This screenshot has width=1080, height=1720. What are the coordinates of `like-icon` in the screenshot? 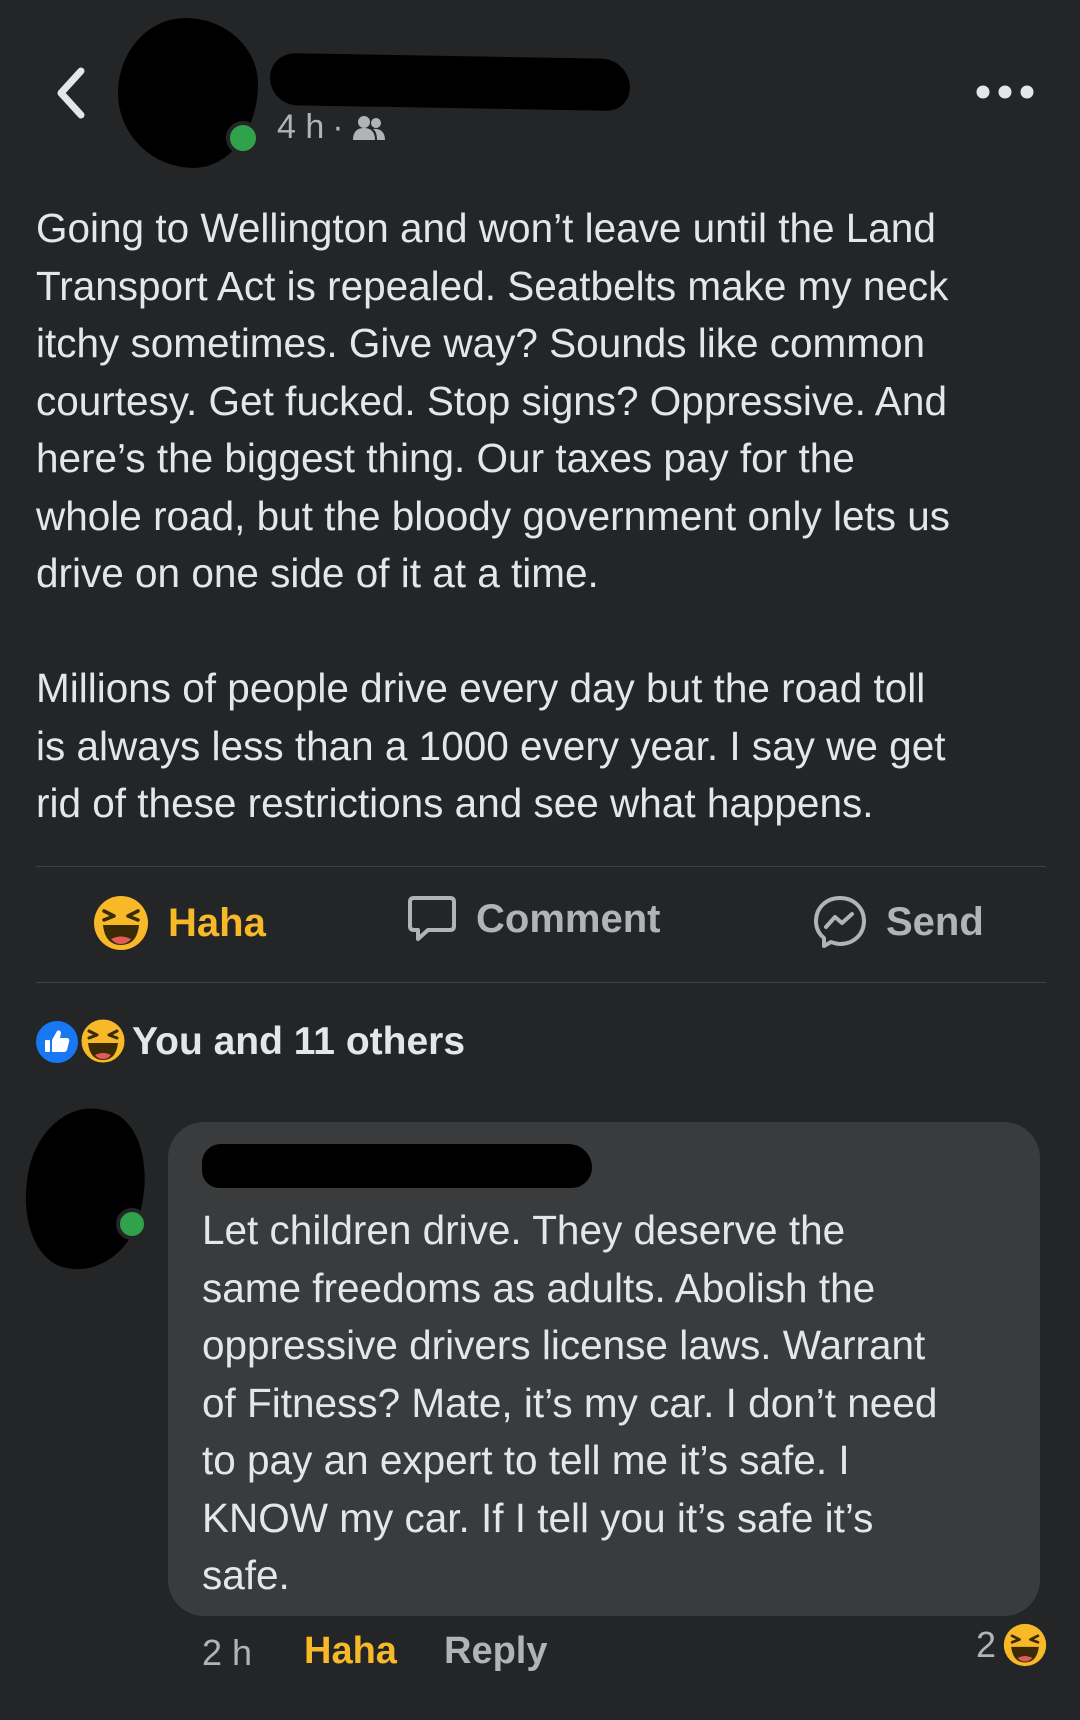 It's located at (57, 1042).